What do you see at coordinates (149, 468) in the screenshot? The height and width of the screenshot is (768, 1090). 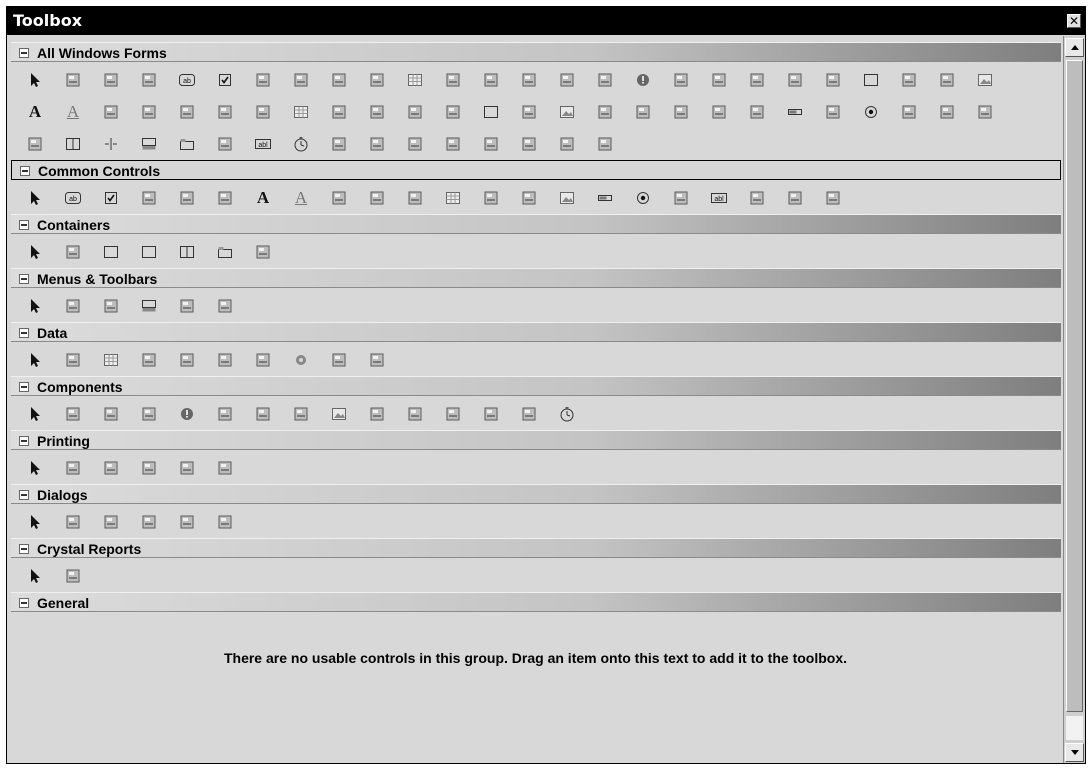 I see `printdocument-icon` at bounding box center [149, 468].